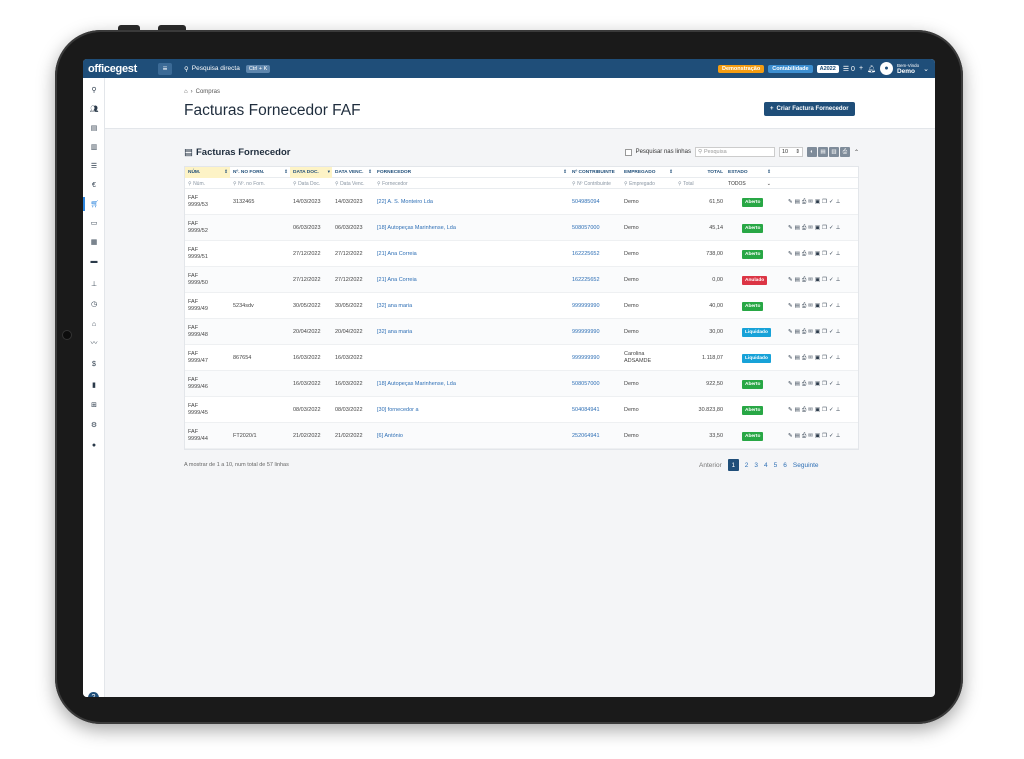  Describe the element at coordinates (741, 68) in the screenshot. I see `demo-badge: Demonstração` at that location.